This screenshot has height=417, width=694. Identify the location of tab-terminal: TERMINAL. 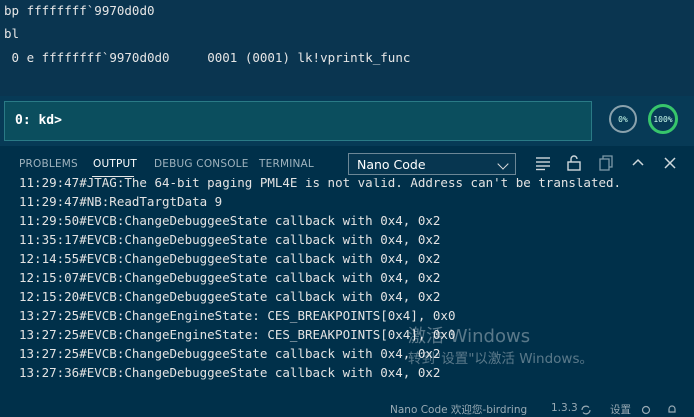
(286, 164).